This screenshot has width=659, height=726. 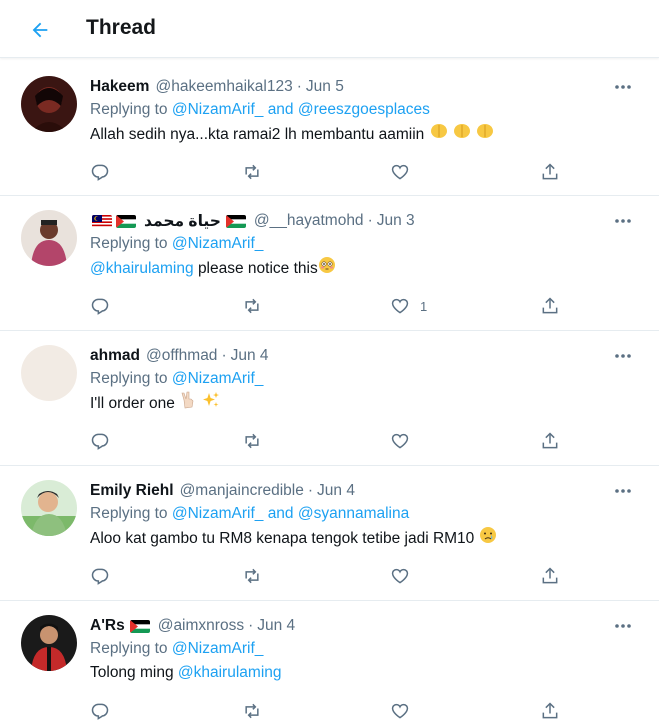 What do you see at coordinates (301, 109) in the screenshot?
I see `replying-to-link: @NizamArif_ and @reeszgoesplaces` at bounding box center [301, 109].